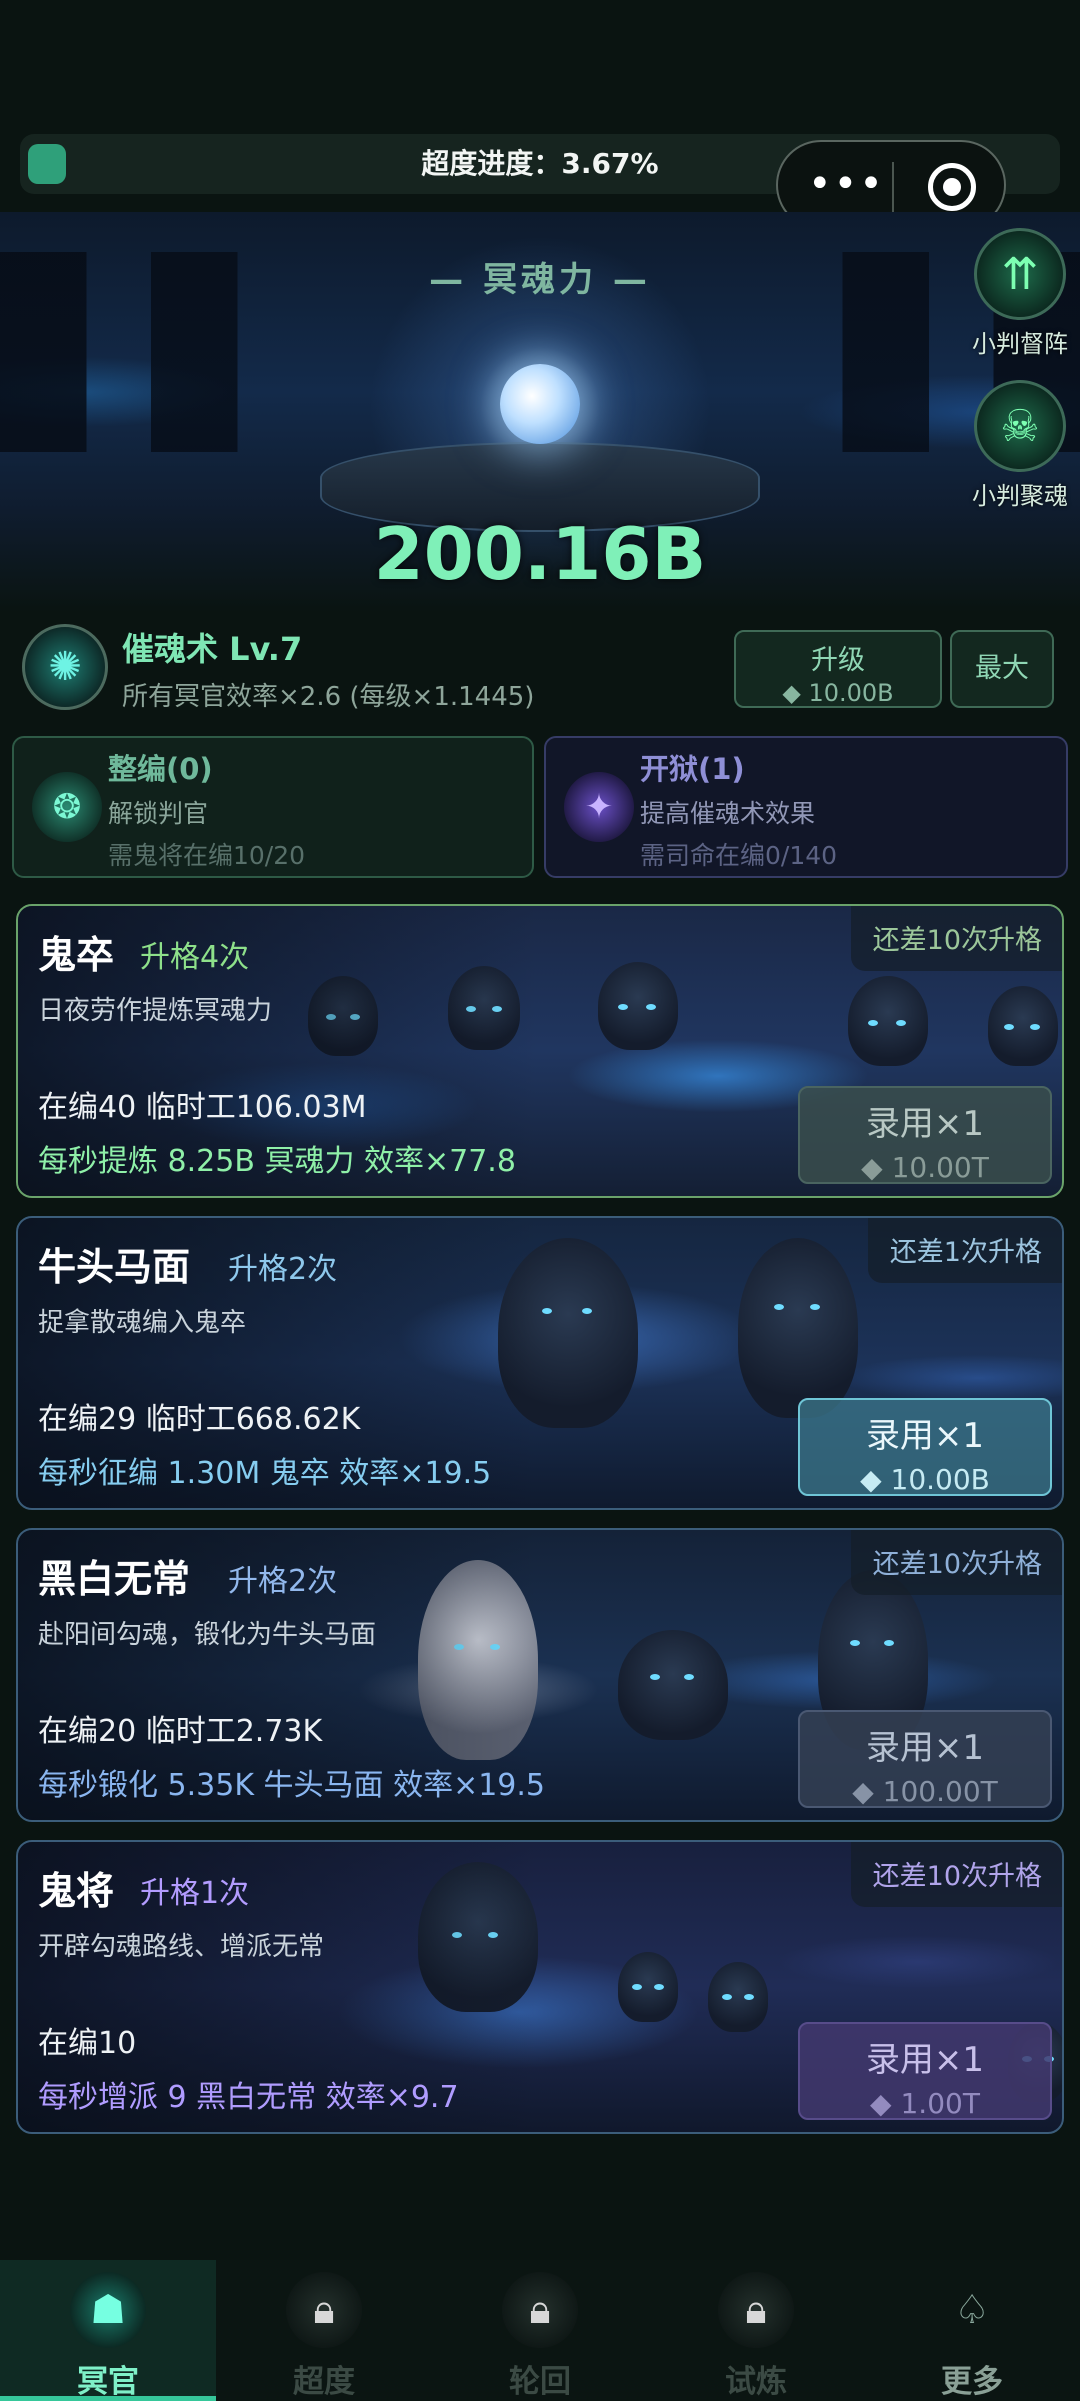 This screenshot has width=1080, height=2401. Describe the element at coordinates (328, 697) in the screenshot. I see `skill-description: 所有冥官效率×2.6 (每级×1.1445)` at that location.